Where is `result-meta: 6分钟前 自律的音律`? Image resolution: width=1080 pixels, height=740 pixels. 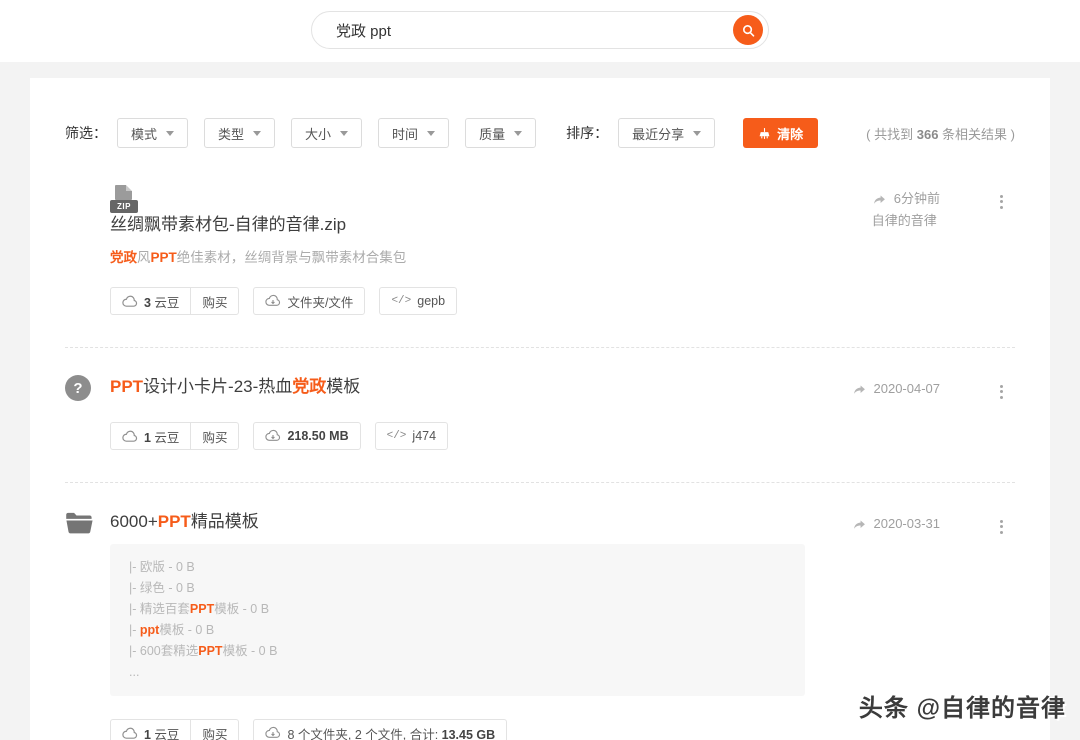
result-meta: 6分钟前 自律的音律 is located at coordinates (906, 210).